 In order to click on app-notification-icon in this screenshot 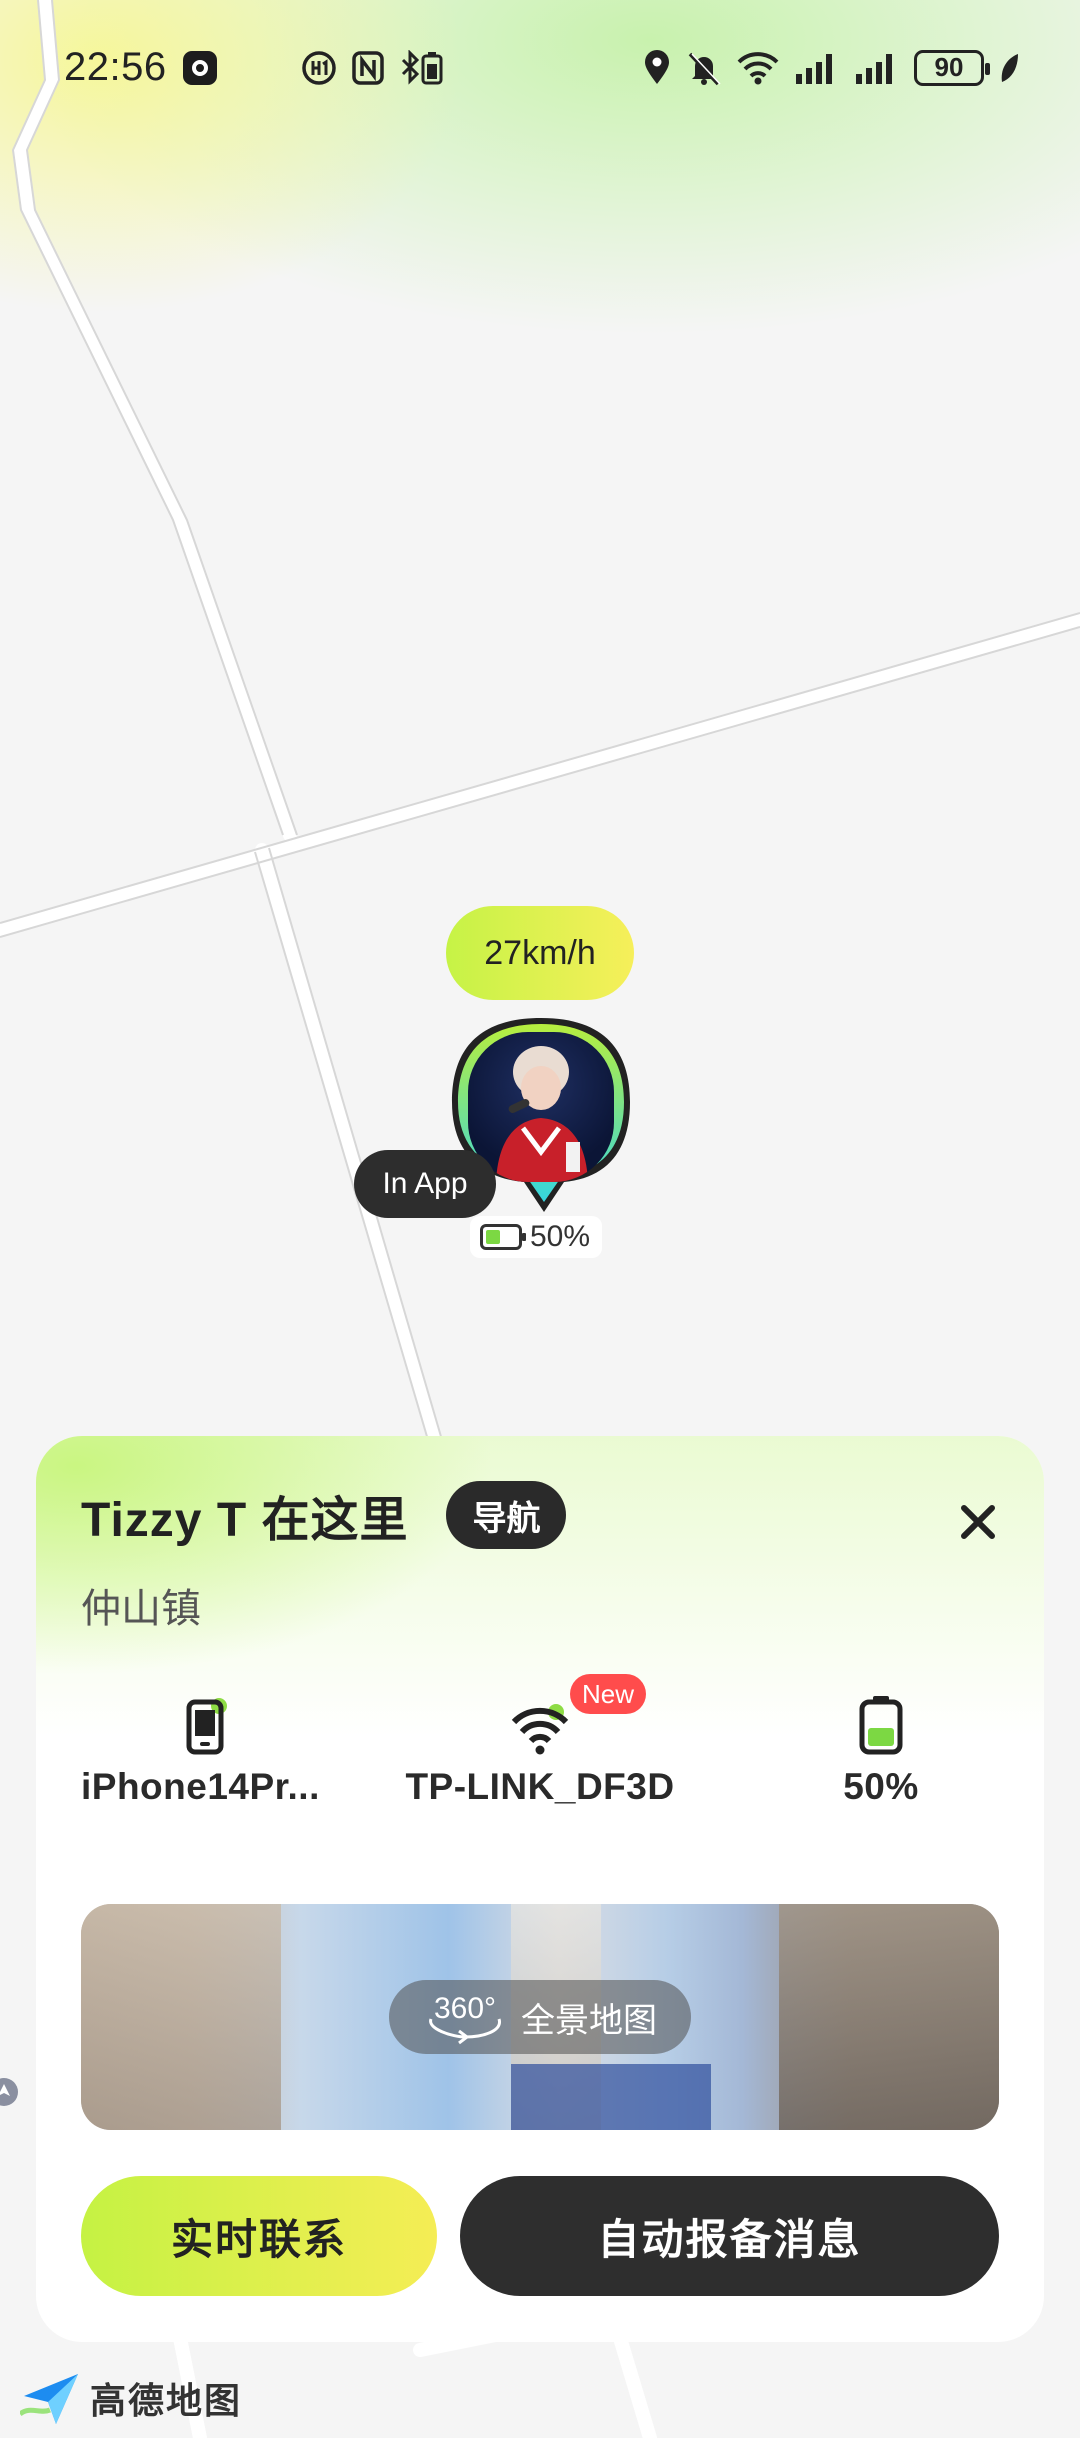, I will do `click(199, 67)`.